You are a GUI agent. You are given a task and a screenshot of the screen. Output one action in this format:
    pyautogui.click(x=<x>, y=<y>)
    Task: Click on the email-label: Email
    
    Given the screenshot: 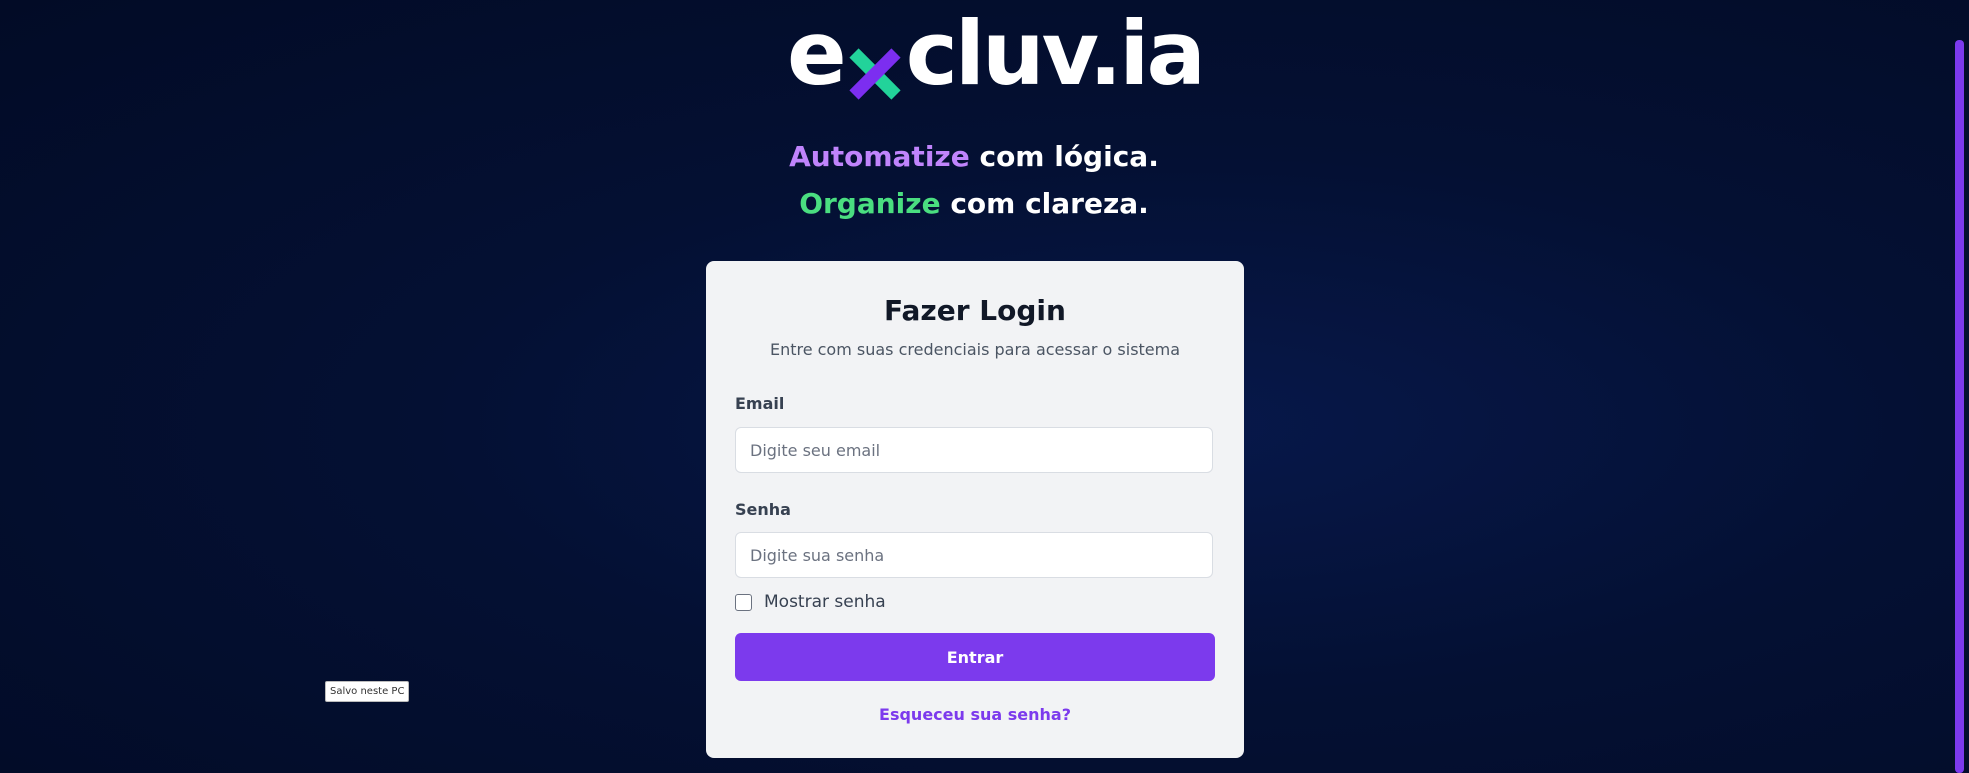 What is the action you would take?
    pyautogui.click(x=760, y=403)
    